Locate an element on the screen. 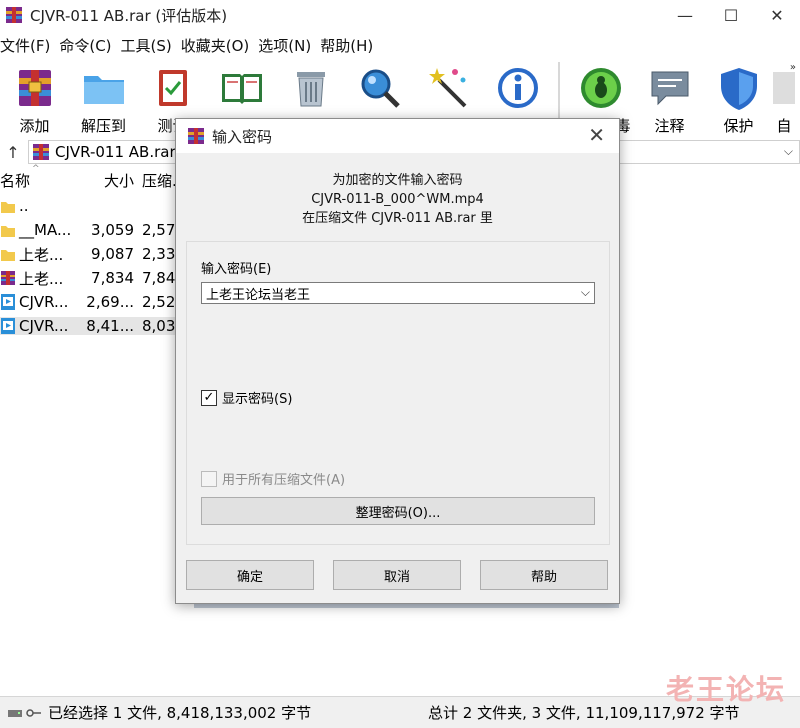 The width and height of the screenshot is (800, 728). password-value: 上老王论坛当老王 is located at coordinates (258, 295).